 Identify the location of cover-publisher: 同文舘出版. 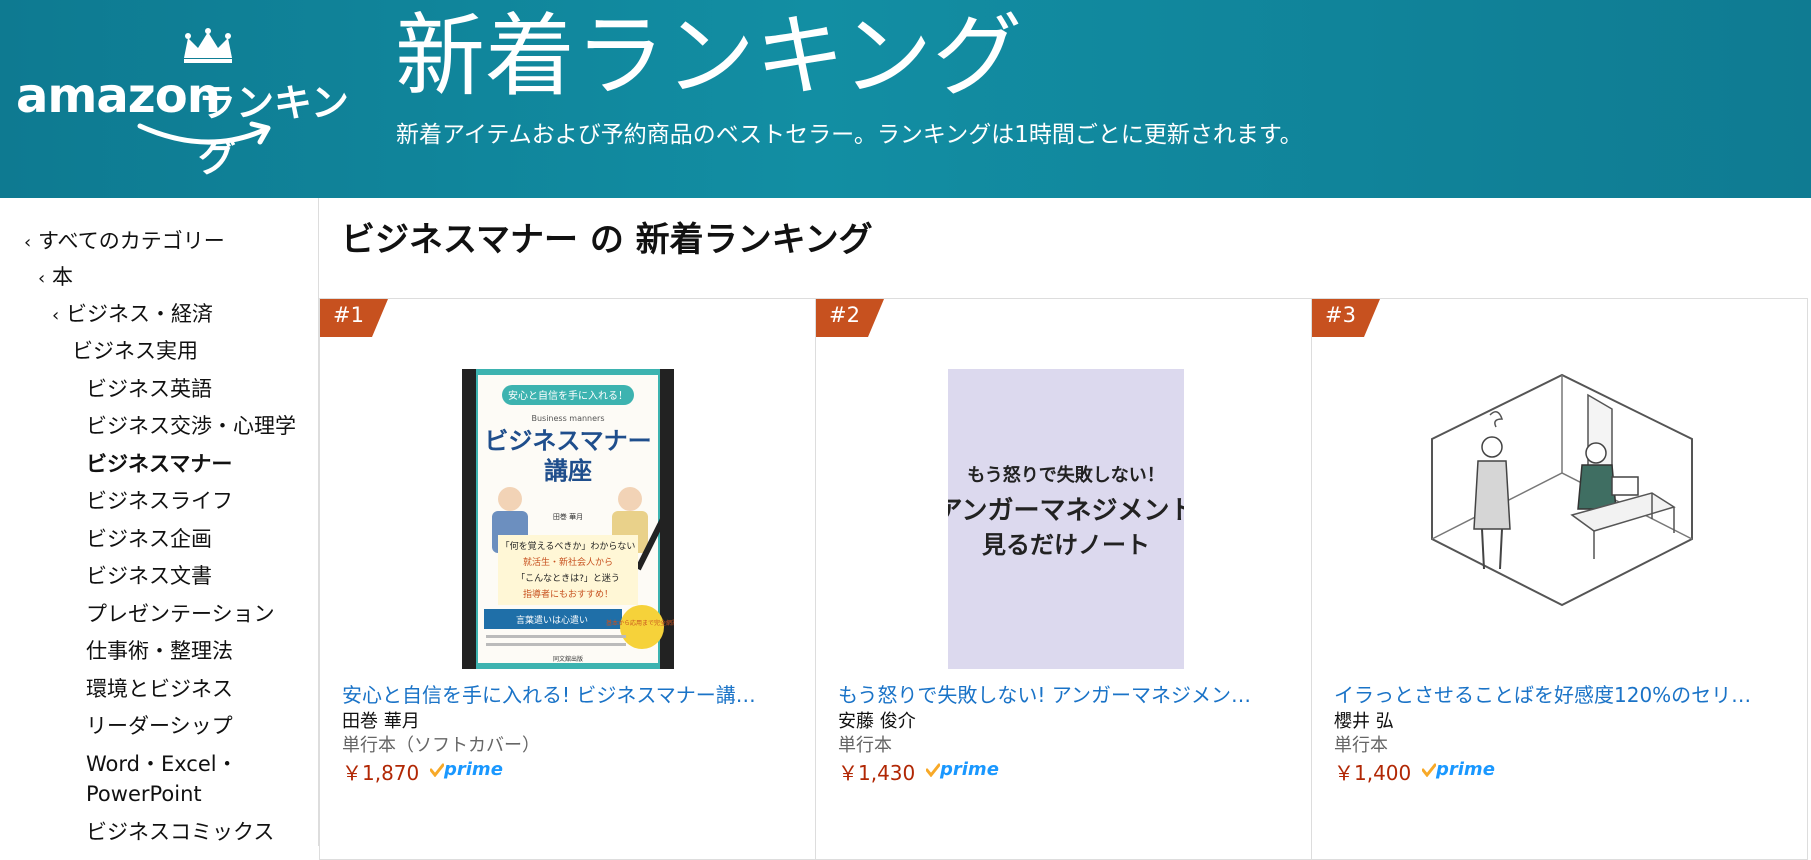
(568, 659).